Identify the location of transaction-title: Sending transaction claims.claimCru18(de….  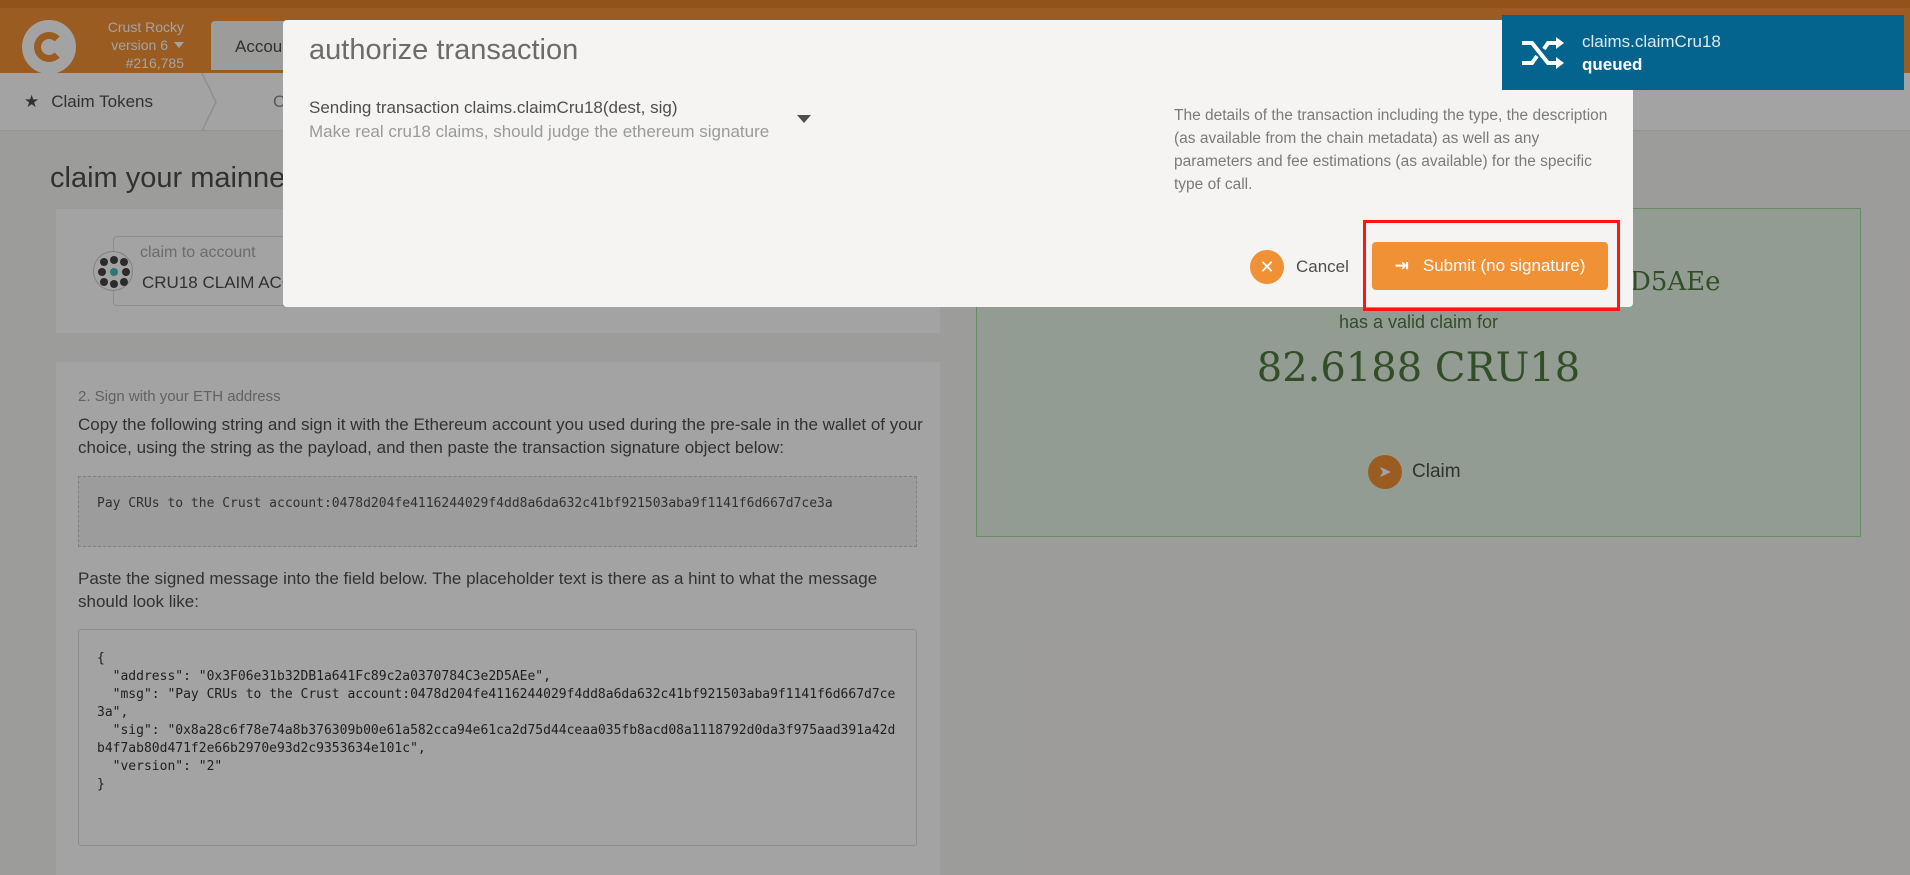
(493, 108).